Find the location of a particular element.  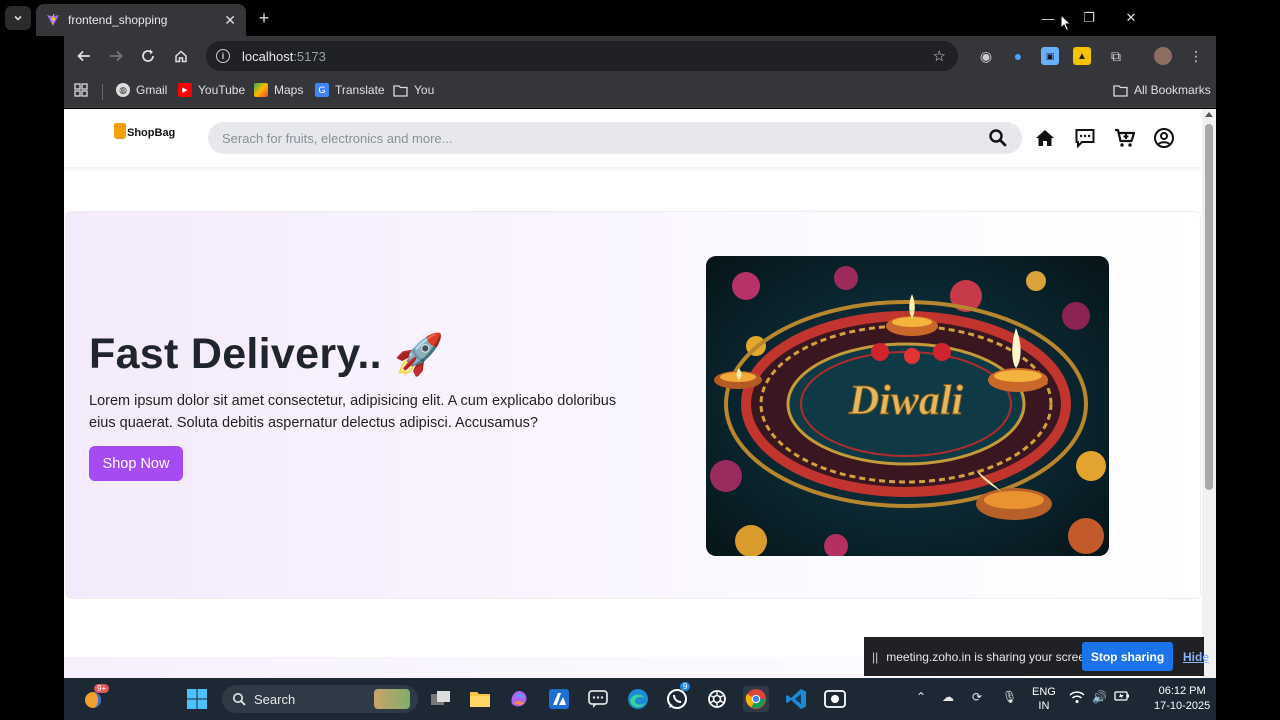

extension-target-icon: ◉ is located at coordinates (986, 56).